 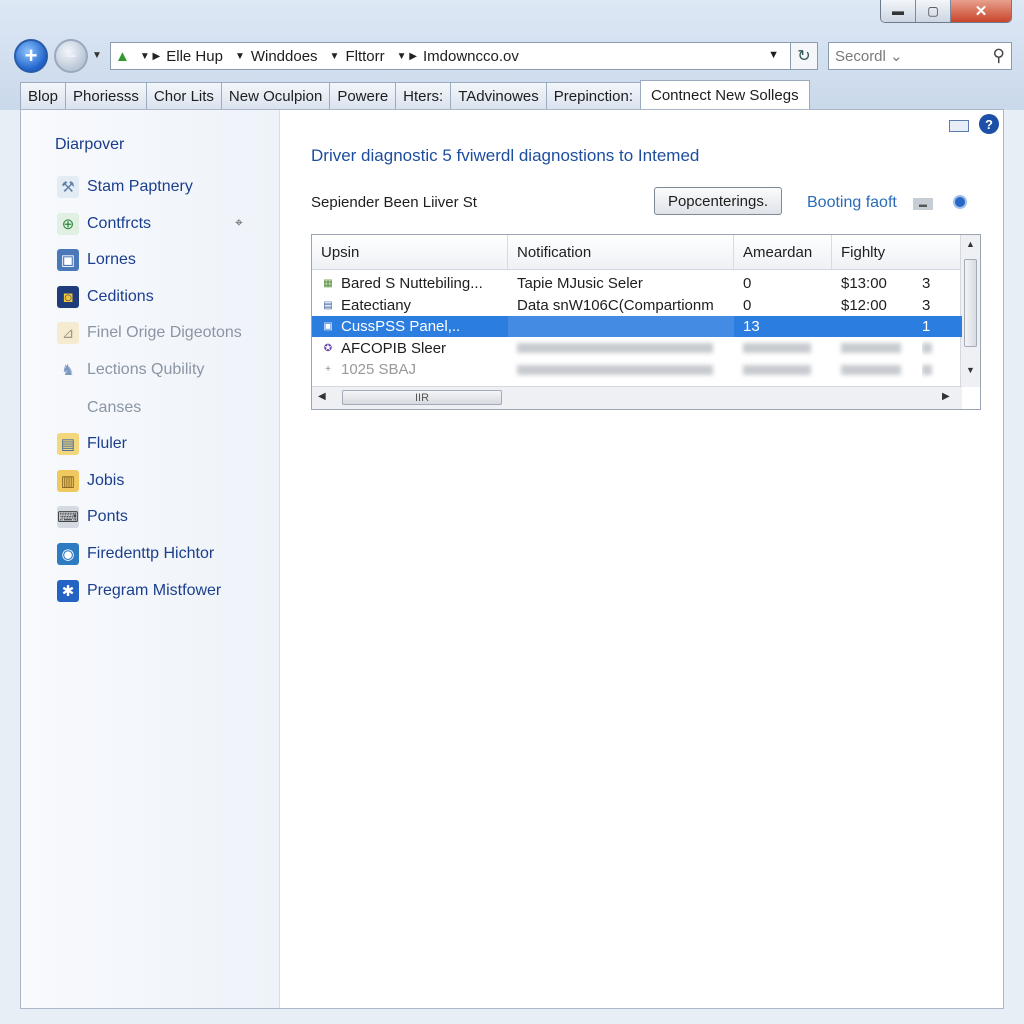 I want to click on sidebar-item-4: ⊿ Finel Orige Digeotons, so click(x=149, y=333).